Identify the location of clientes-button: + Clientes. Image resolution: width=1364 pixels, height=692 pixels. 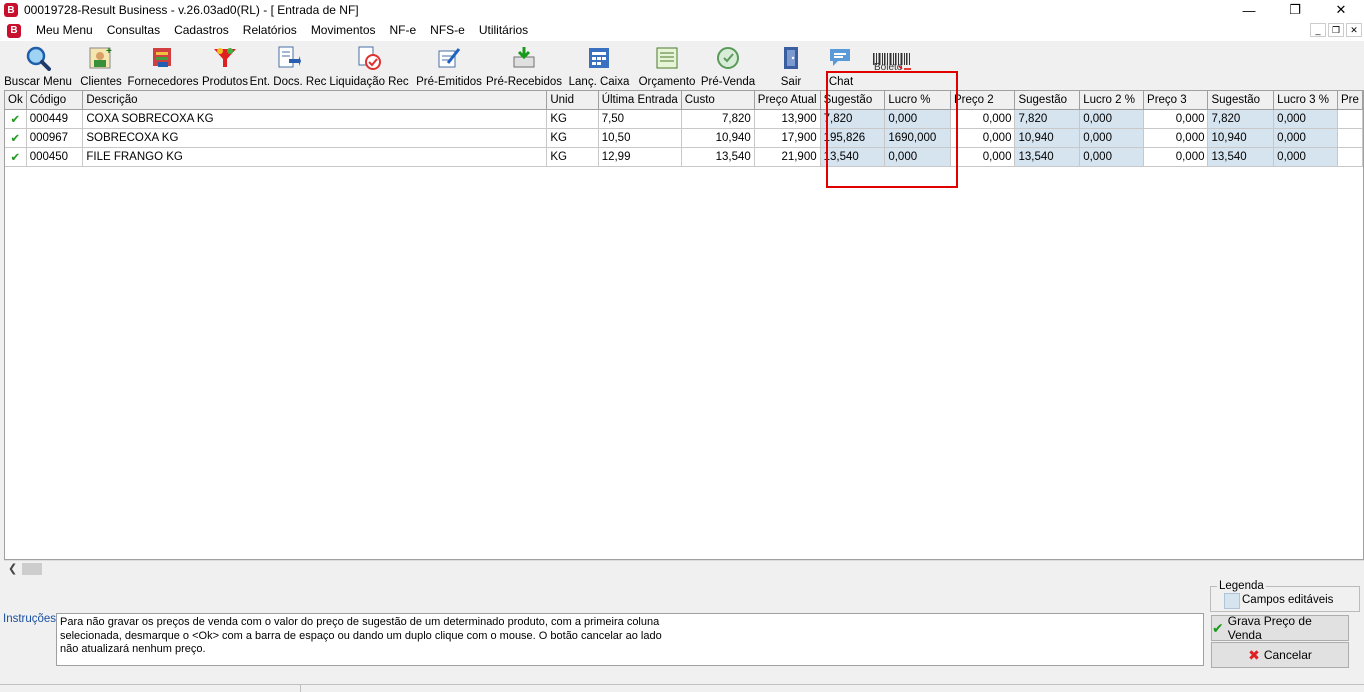
(101, 65).